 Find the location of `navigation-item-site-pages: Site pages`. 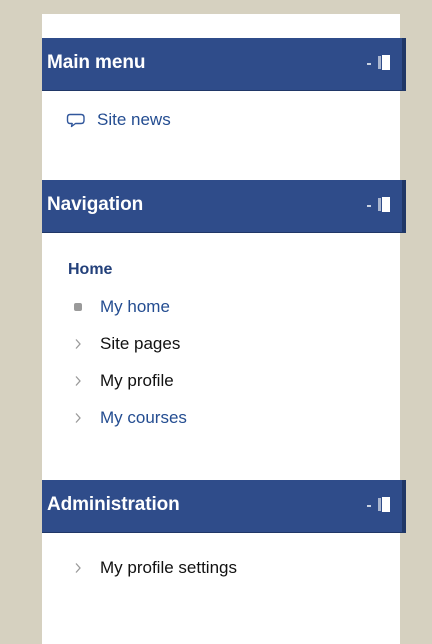

navigation-item-site-pages: Site pages is located at coordinates (127, 344).